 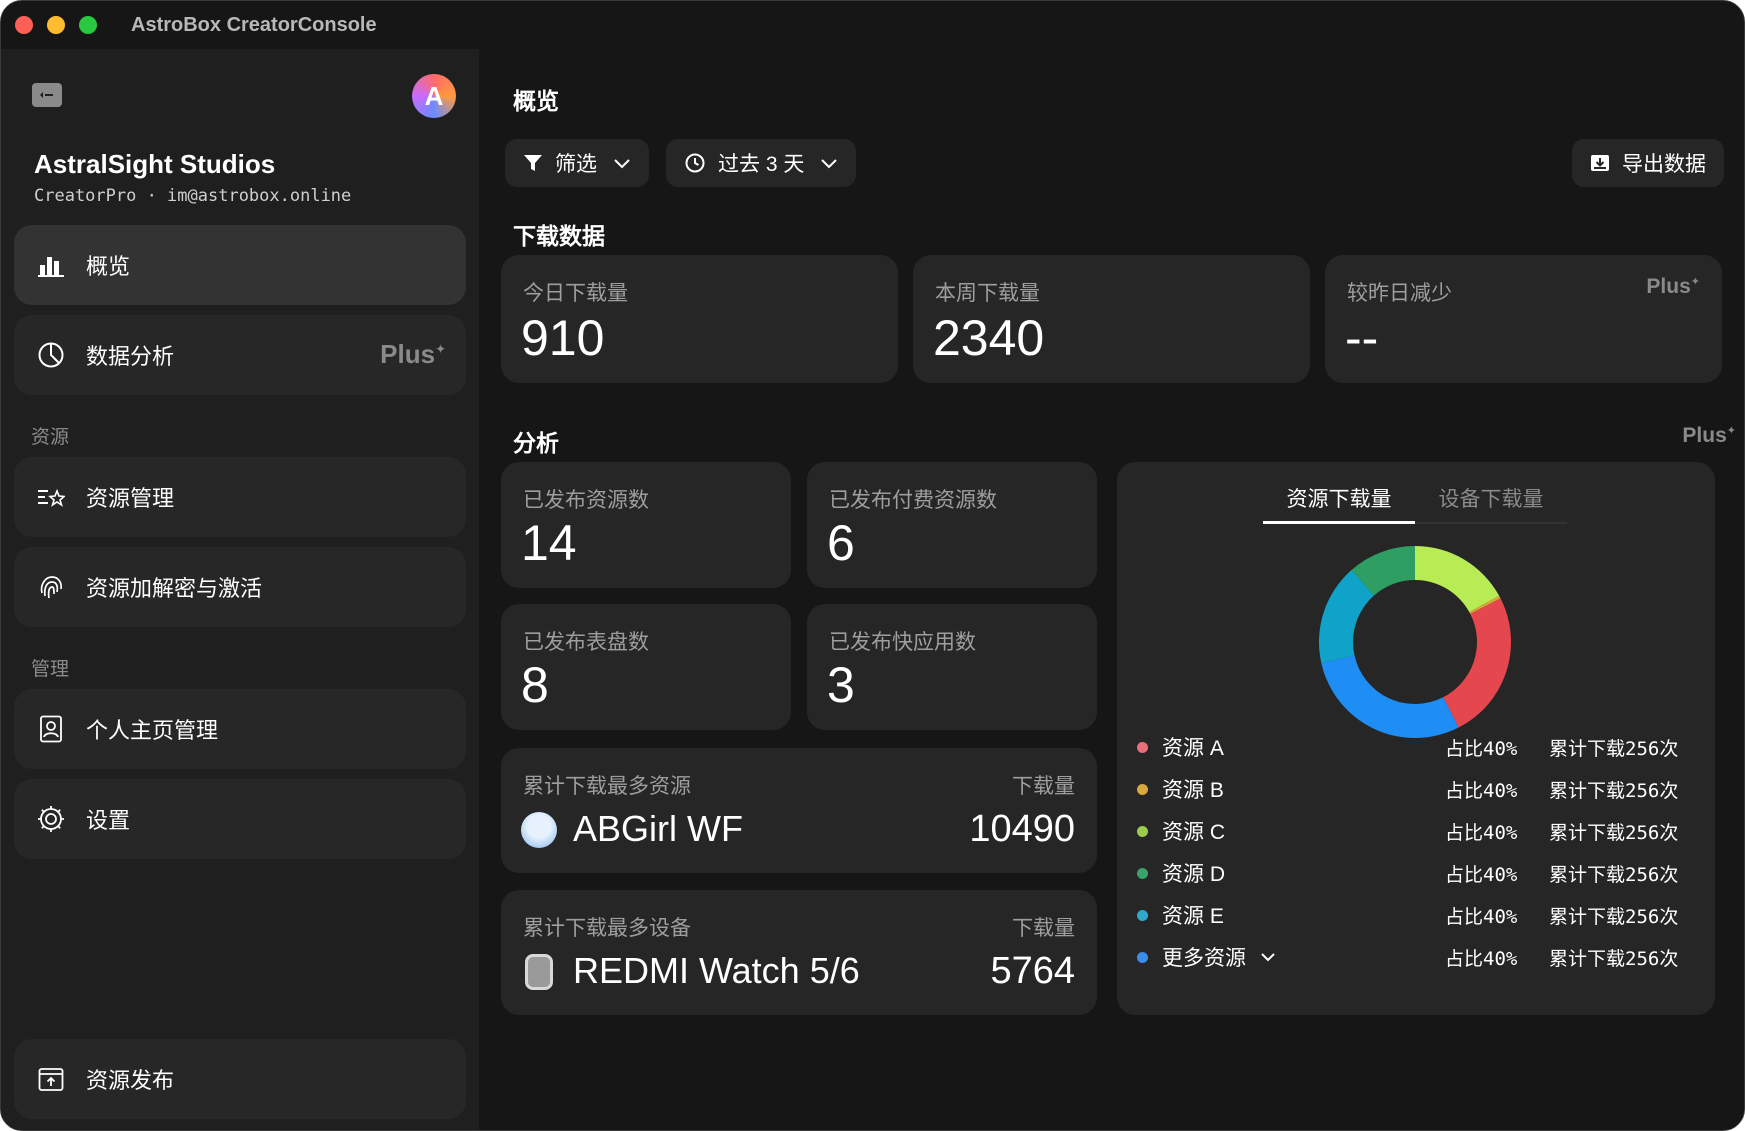 I want to click on avatar: A, so click(x=434, y=96).